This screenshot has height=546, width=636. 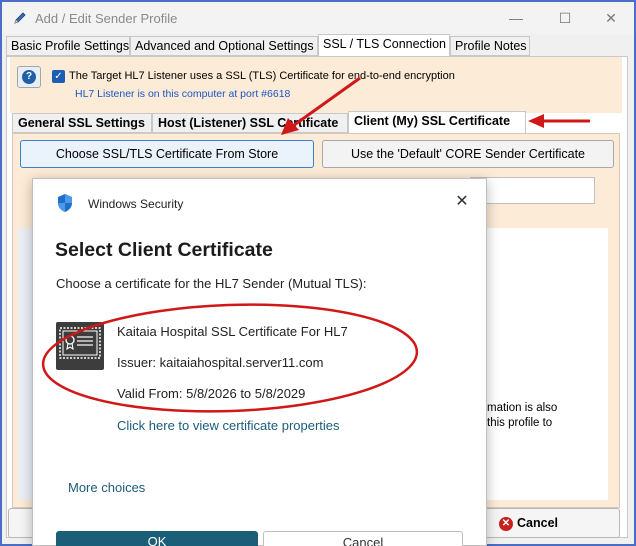 I want to click on cancel-button: ✕ Cancel, so click(x=545, y=523).